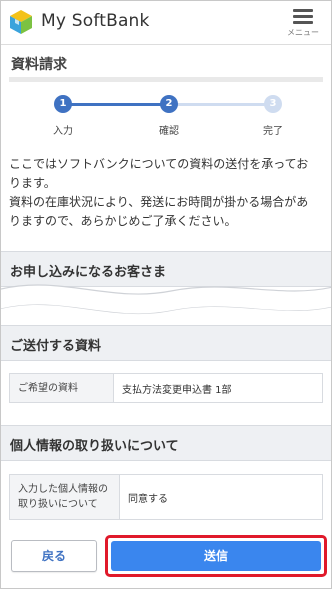 The image size is (332, 589). Describe the element at coordinates (303, 17) in the screenshot. I see `hamburger-icon` at that location.